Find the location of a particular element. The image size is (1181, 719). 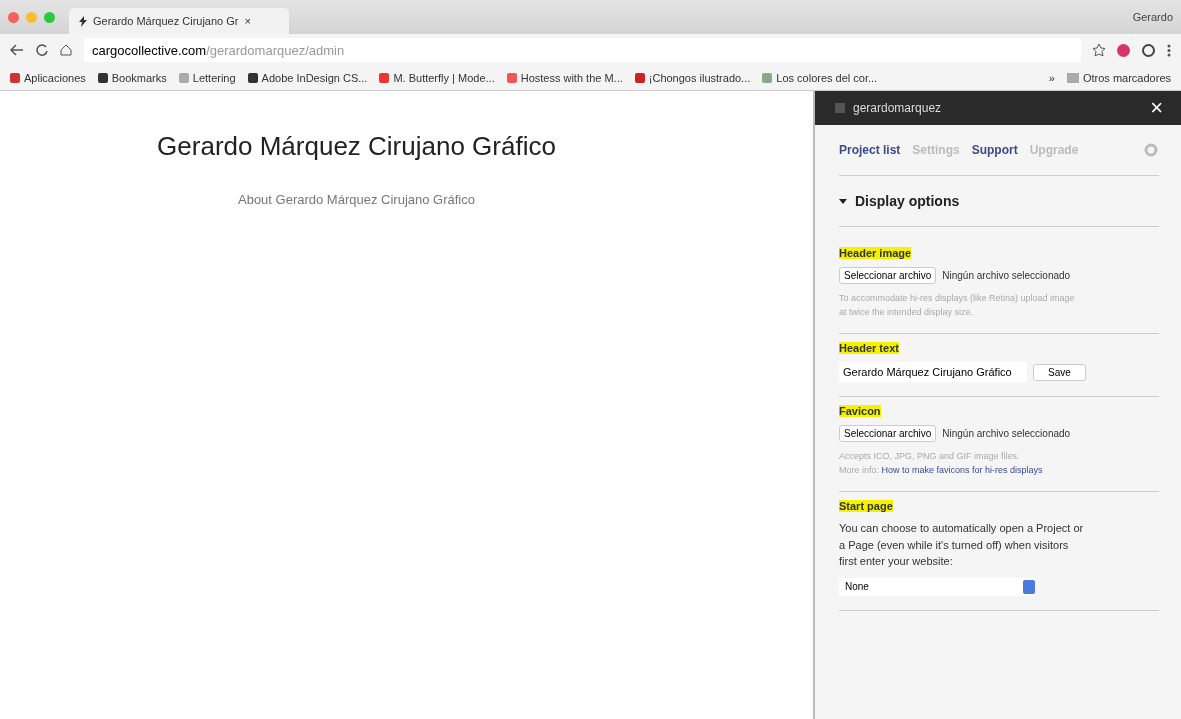

avatar-icon is located at coordinates (840, 108).